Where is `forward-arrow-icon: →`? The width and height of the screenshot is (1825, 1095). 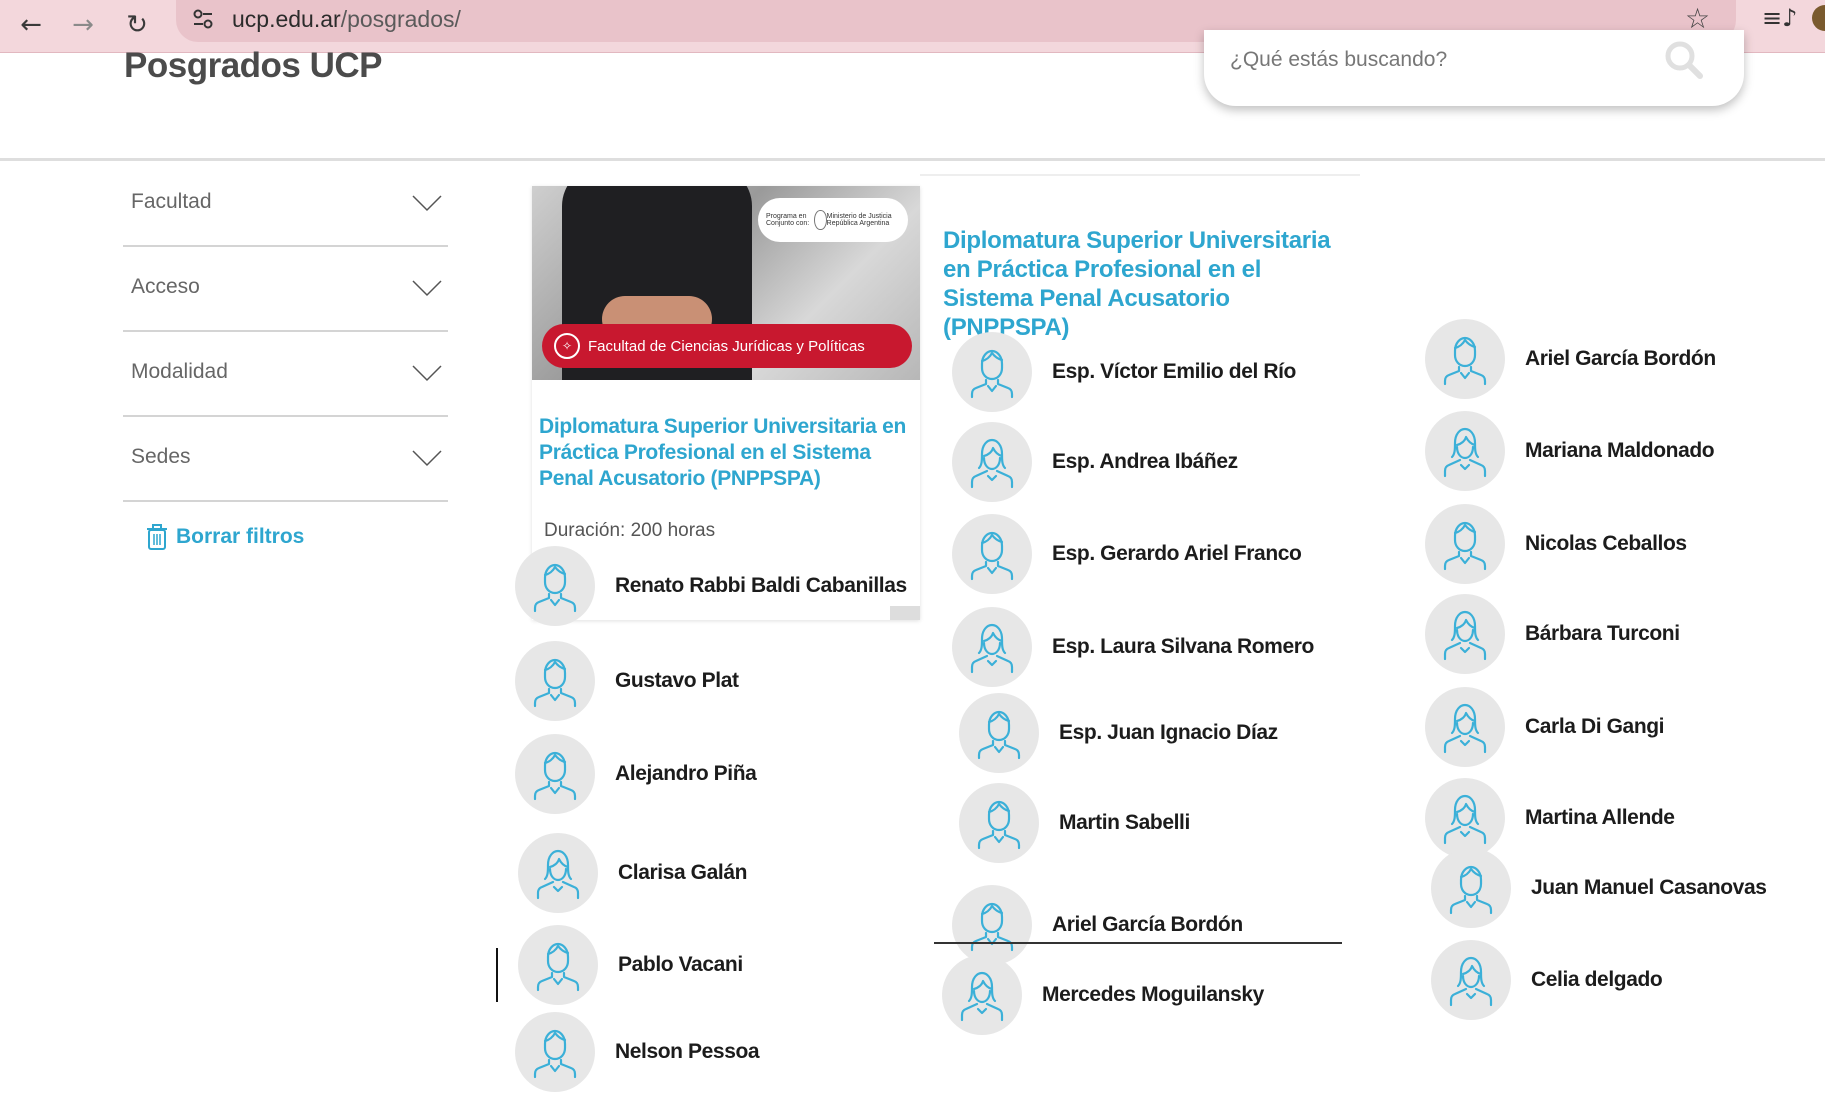
forward-arrow-icon: → is located at coordinates (83, 25).